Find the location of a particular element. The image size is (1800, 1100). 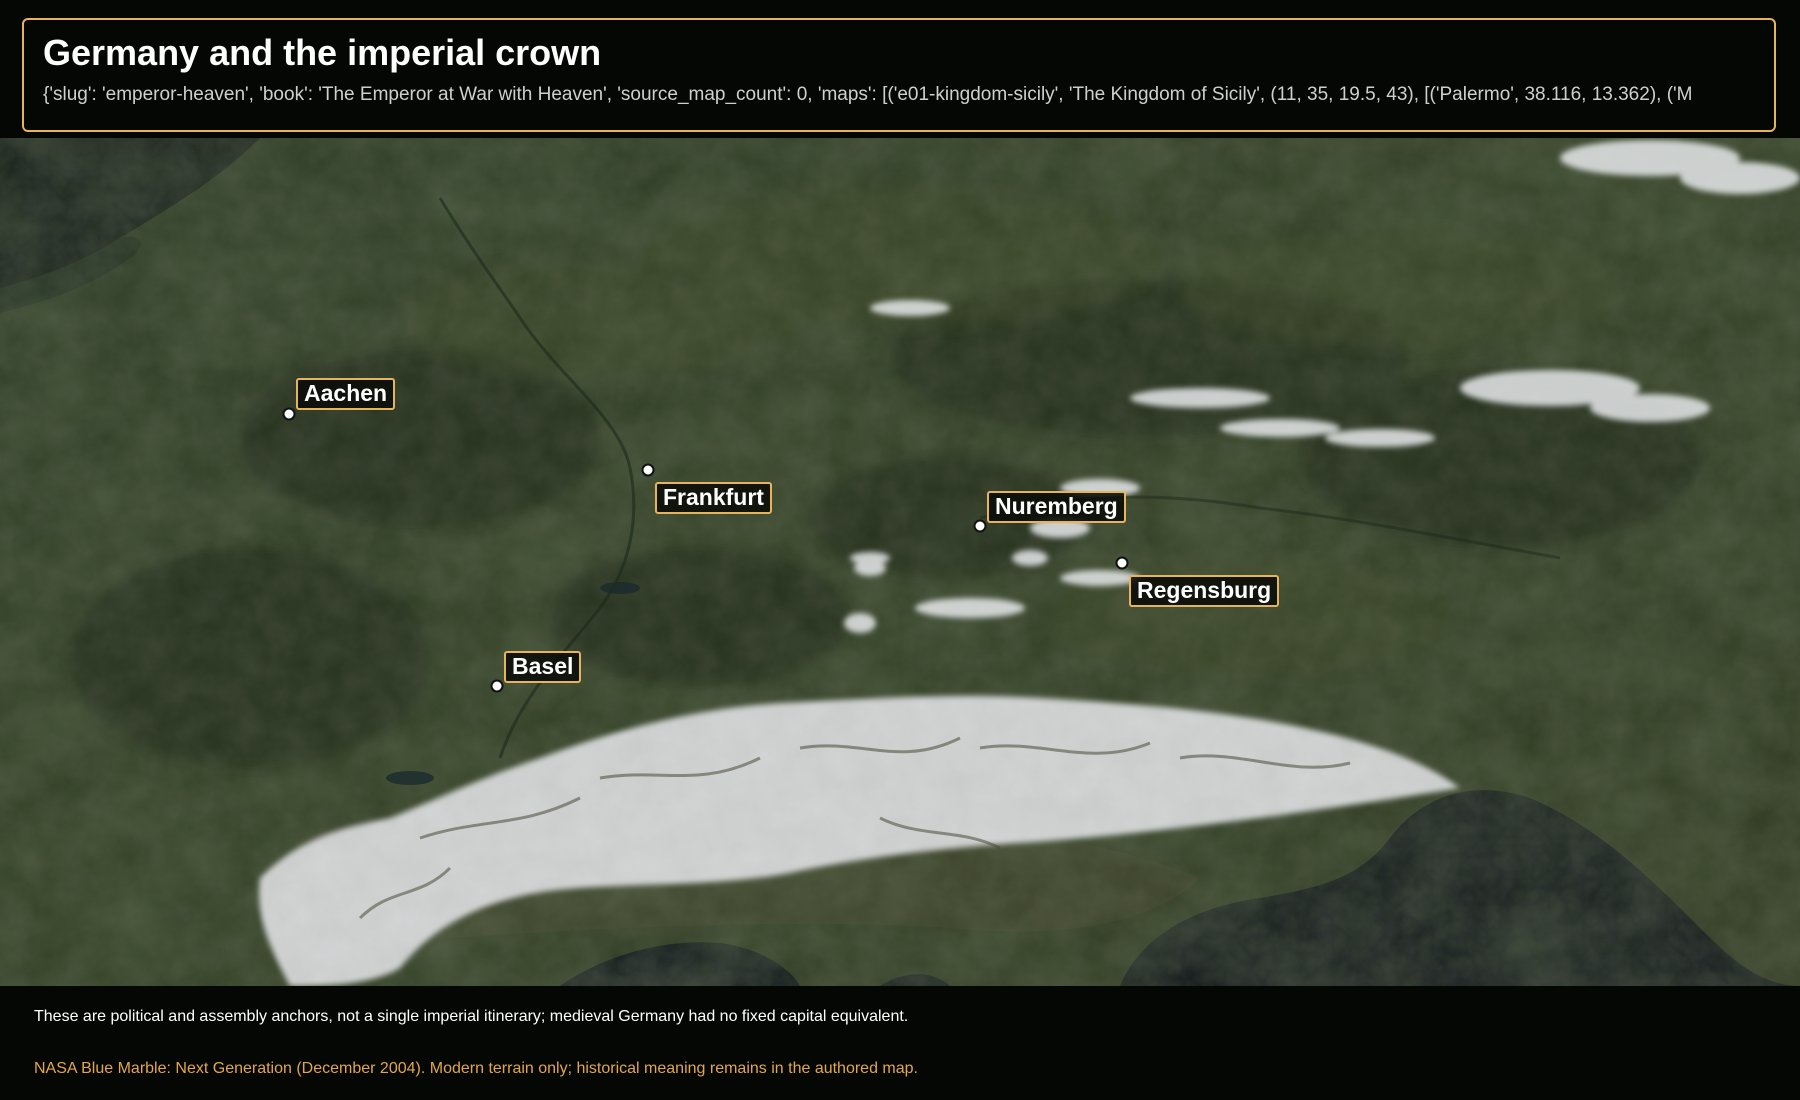

city-label-basel: Basel is located at coordinates (543, 667).